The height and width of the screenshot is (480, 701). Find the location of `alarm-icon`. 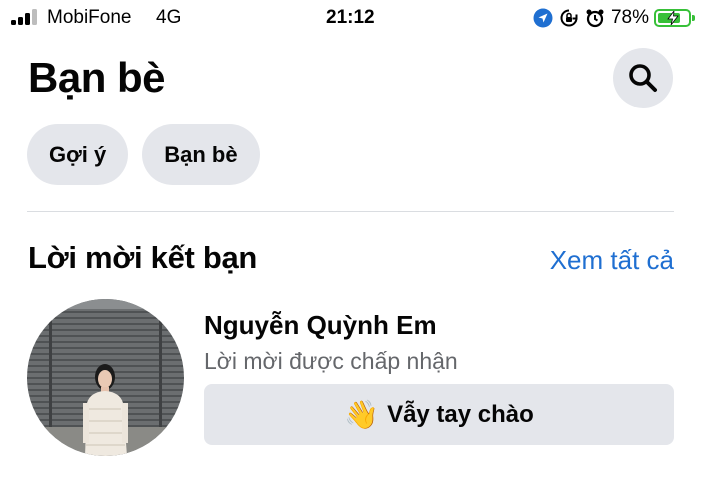

alarm-icon is located at coordinates (595, 18).